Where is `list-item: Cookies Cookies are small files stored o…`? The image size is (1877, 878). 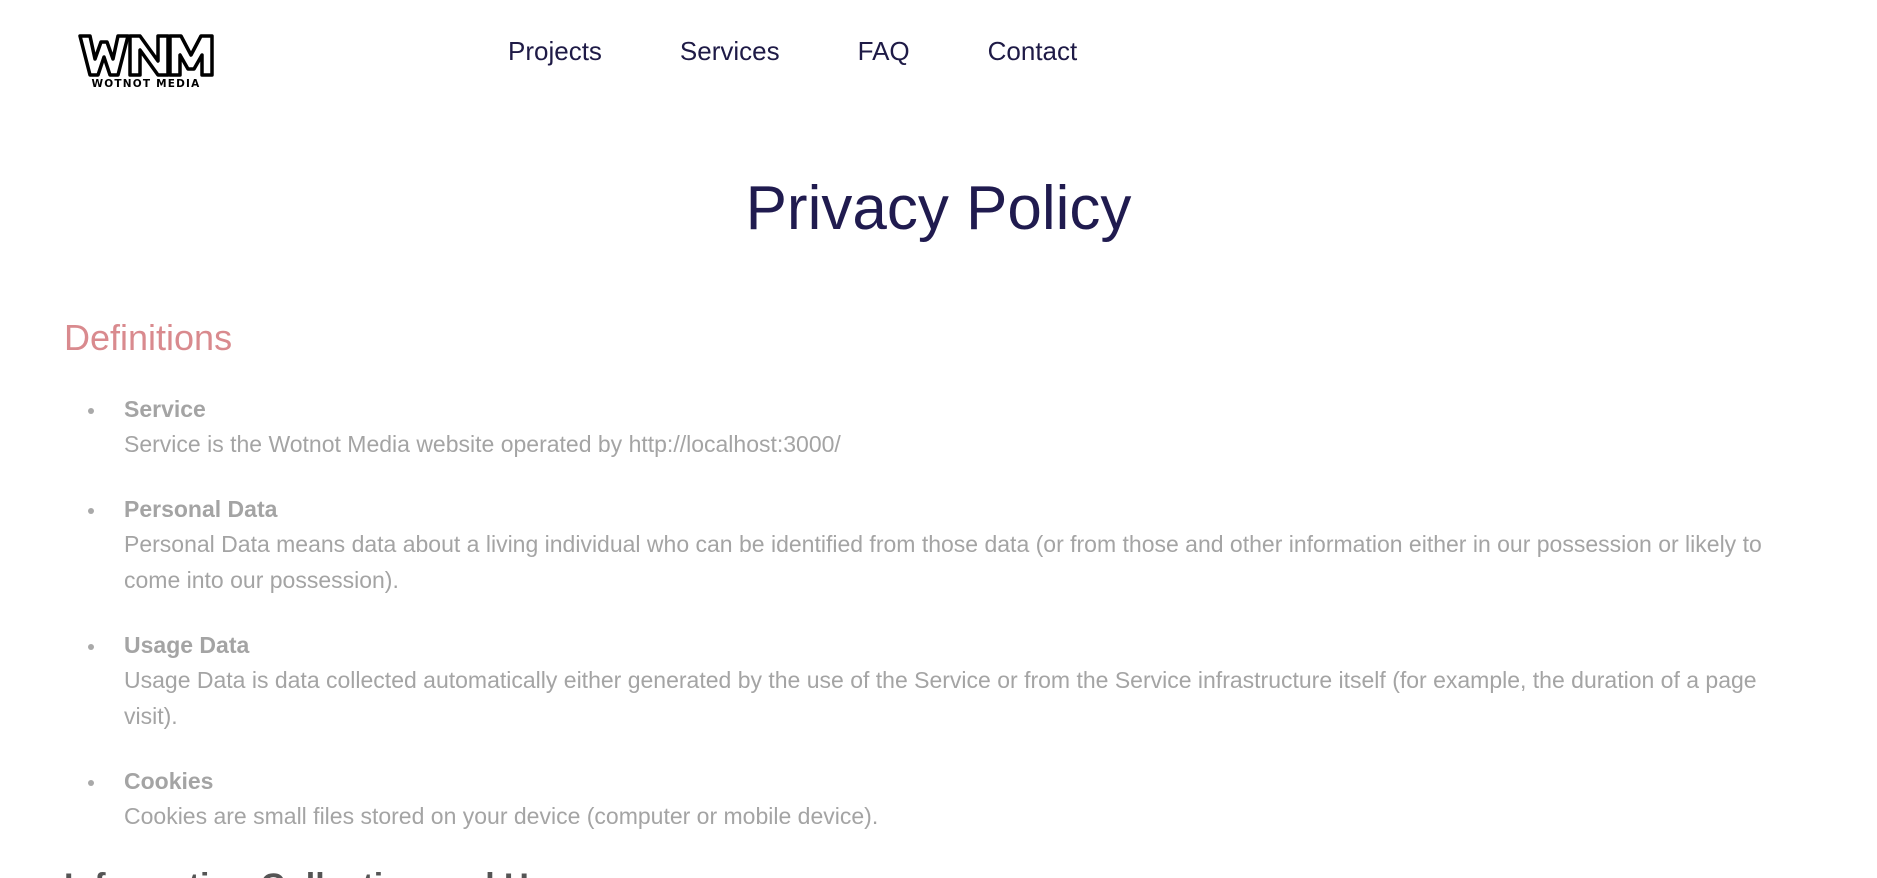 list-item: Cookies Cookies are small files stored o… is located at coordinates (938, 799).